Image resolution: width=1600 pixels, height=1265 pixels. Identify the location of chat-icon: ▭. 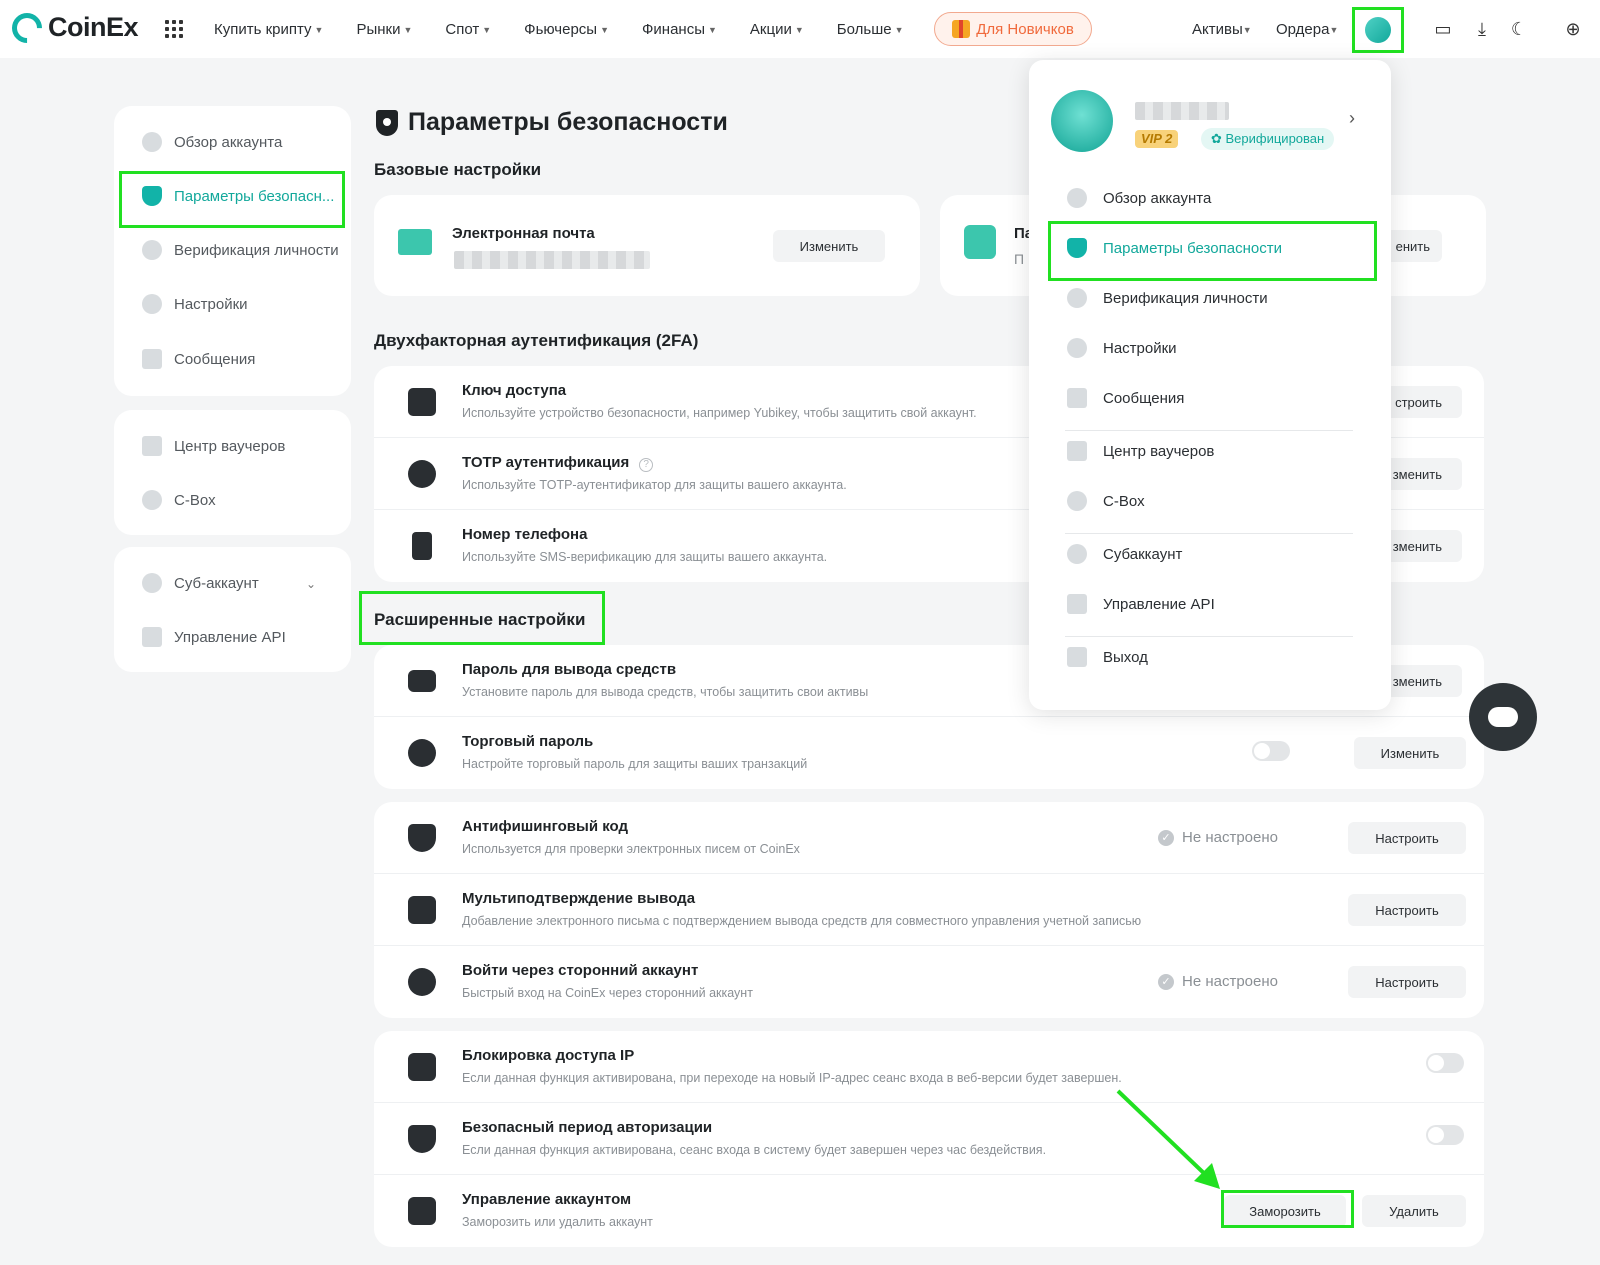
(1443, 29).